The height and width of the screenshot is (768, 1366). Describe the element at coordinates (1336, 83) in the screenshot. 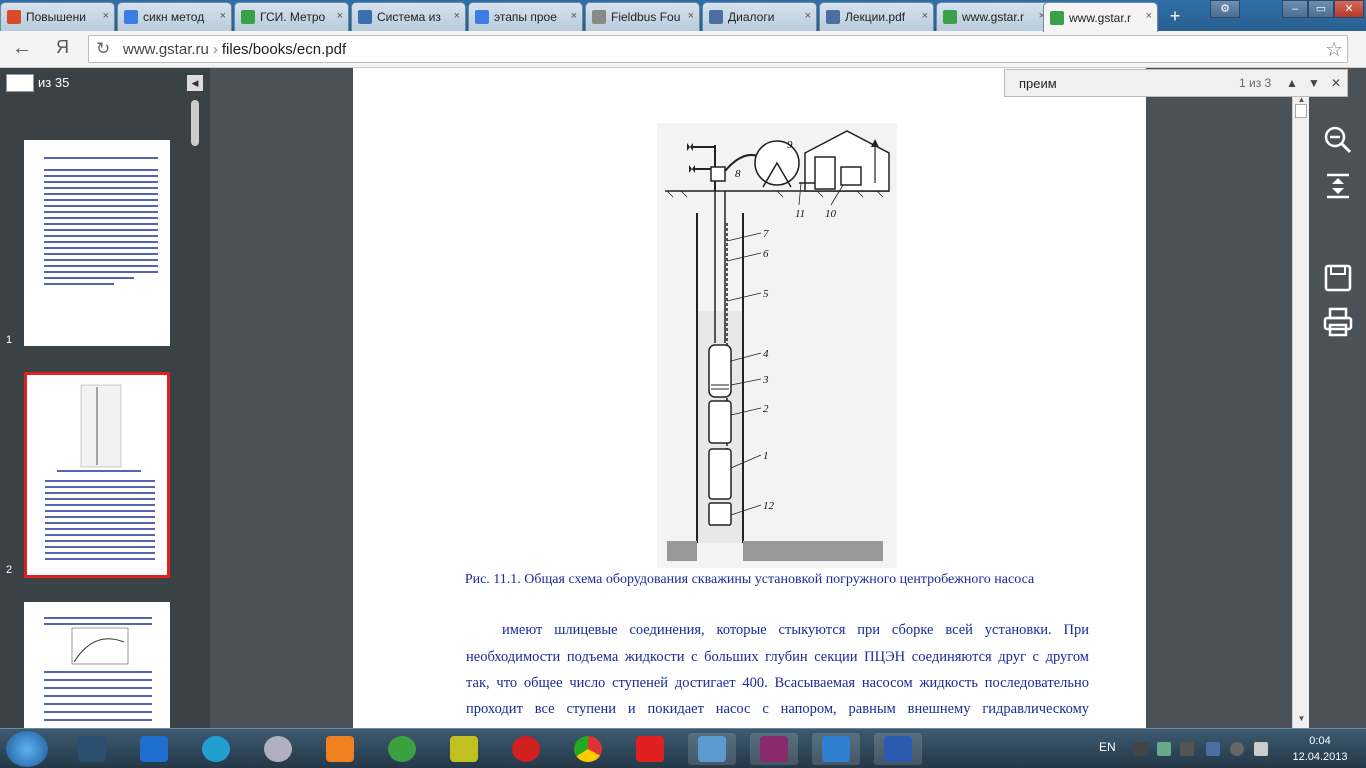

I see `find-close-icon: ✕` at that location.